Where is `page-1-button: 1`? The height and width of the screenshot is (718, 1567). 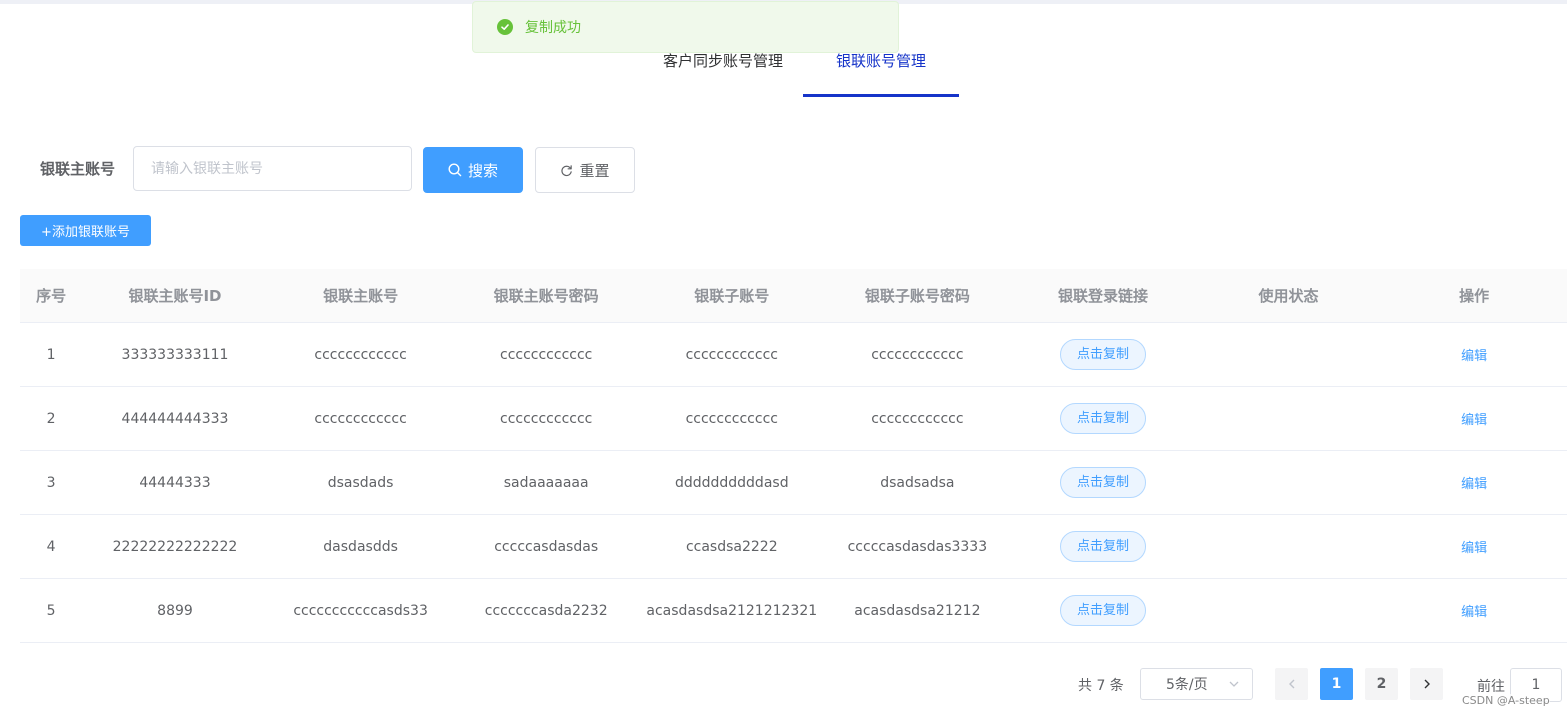 page-1-button: 1 is located at coordinates (1336, 684).